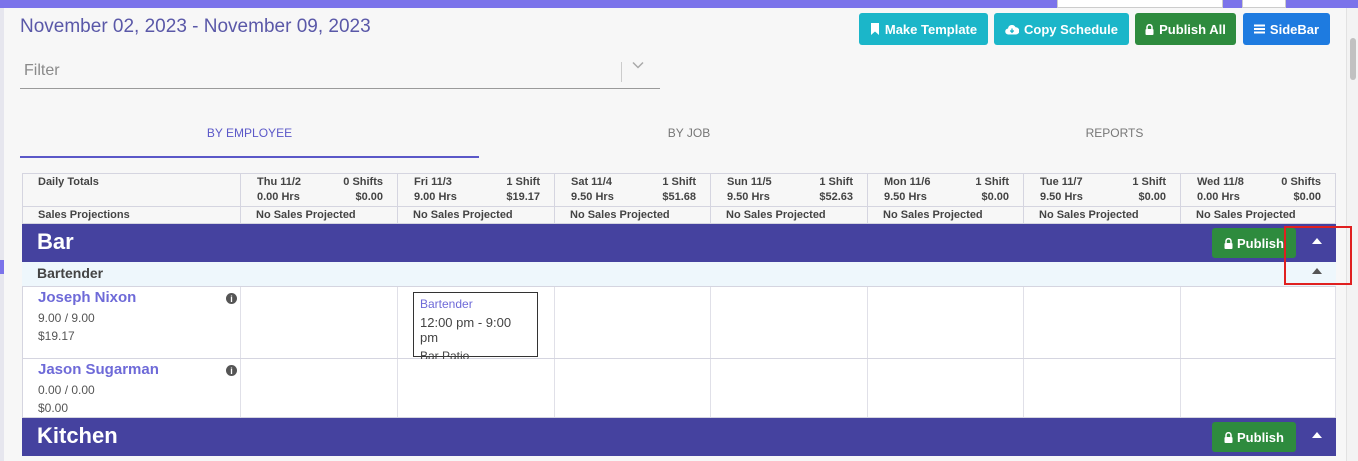  I want to click on copy-schedule-button: Copy Schedule, so click(1061, 29).